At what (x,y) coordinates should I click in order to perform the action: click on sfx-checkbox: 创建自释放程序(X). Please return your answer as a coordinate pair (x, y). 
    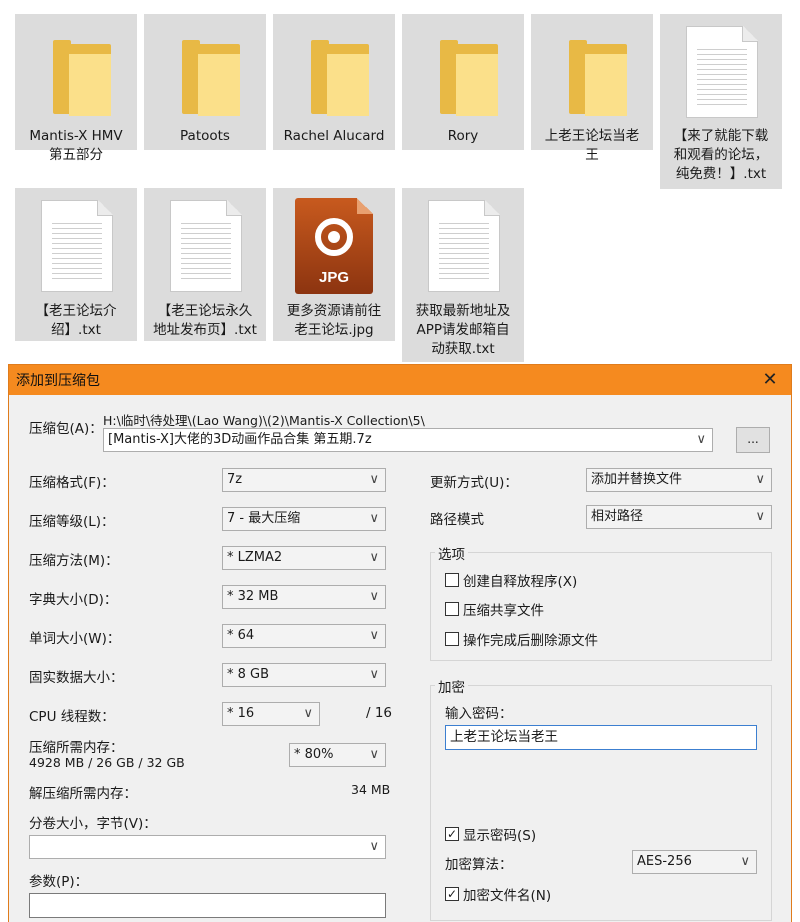
    Looking at the image, I should click on (511, 580).